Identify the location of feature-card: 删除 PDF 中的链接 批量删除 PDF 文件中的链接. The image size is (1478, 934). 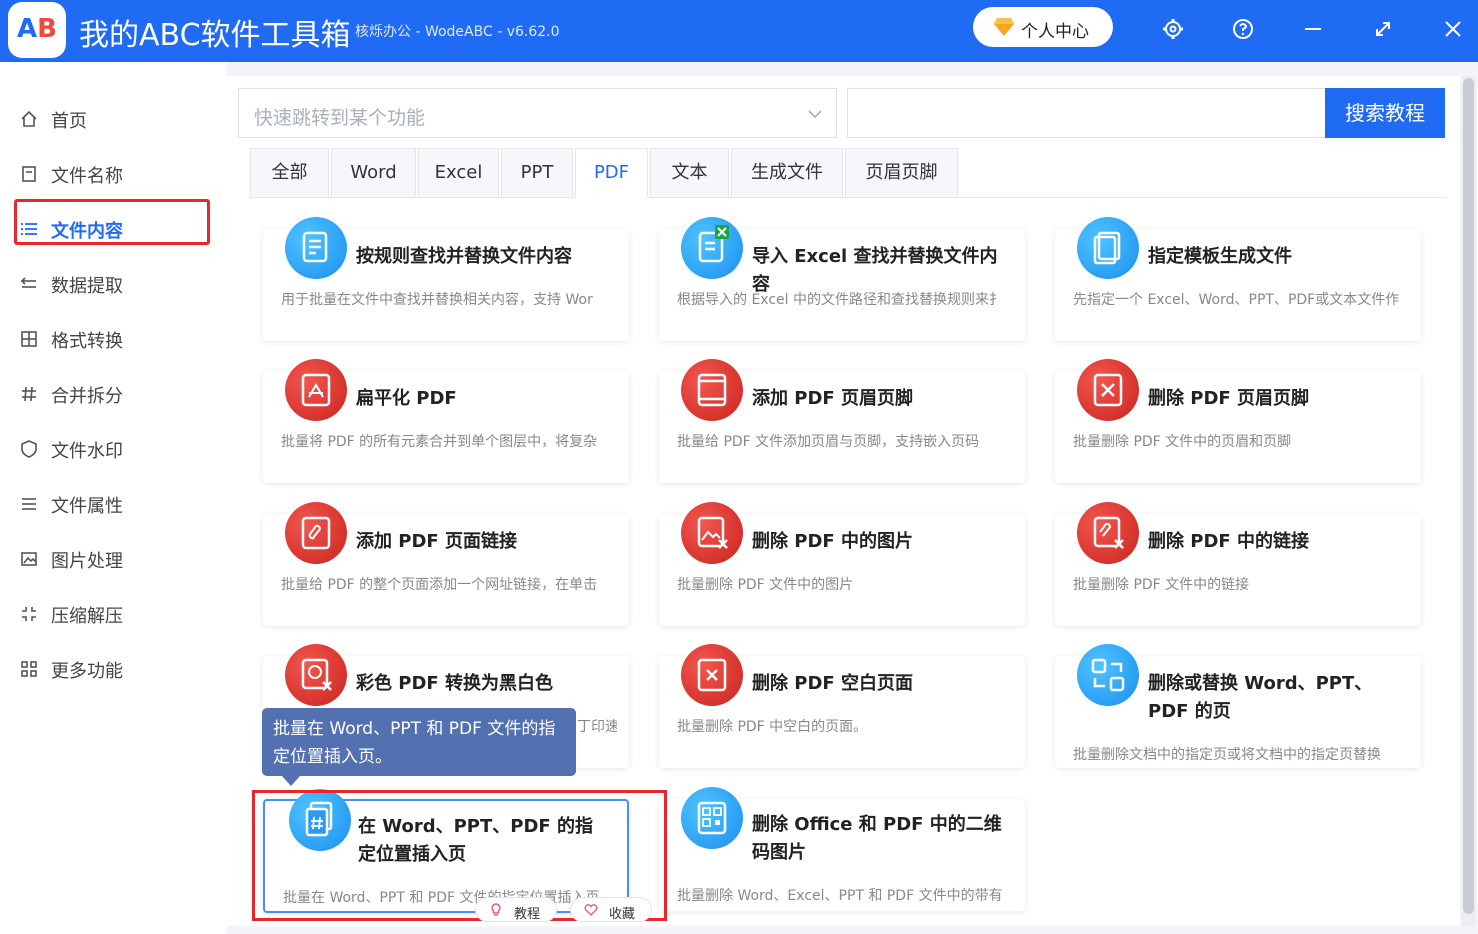
(1238, 564).